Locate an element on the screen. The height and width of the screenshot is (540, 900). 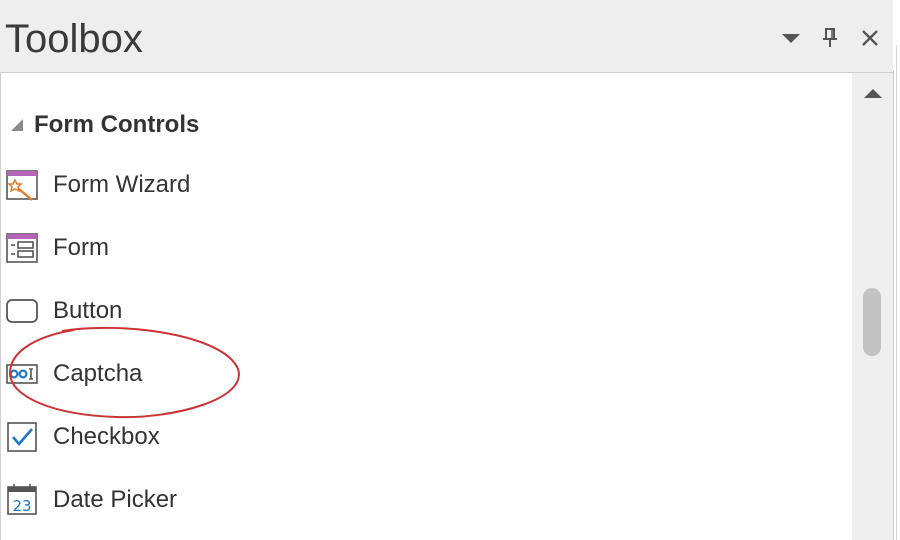
triangle-up-icon is located at coordinates (873, 93).